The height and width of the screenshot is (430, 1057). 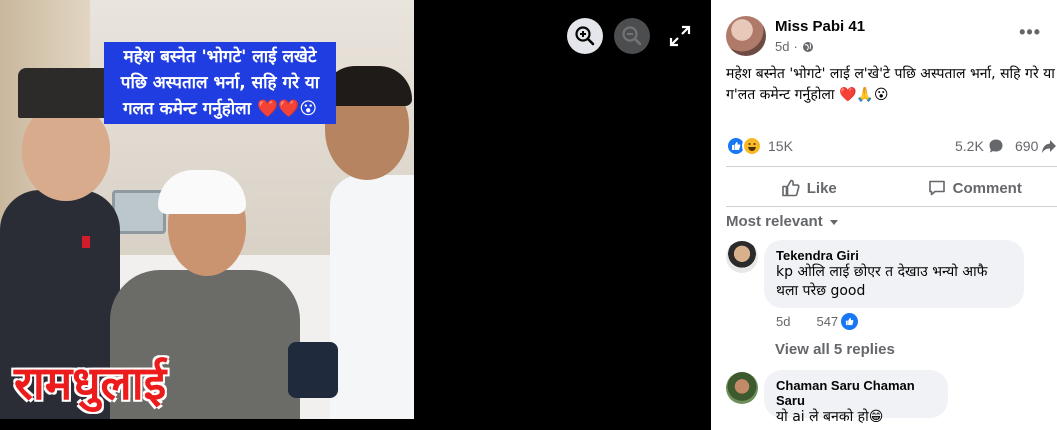 I want to click on commenter-name: Chaman Saru Chaman Saru, so click(x=856, y=393).